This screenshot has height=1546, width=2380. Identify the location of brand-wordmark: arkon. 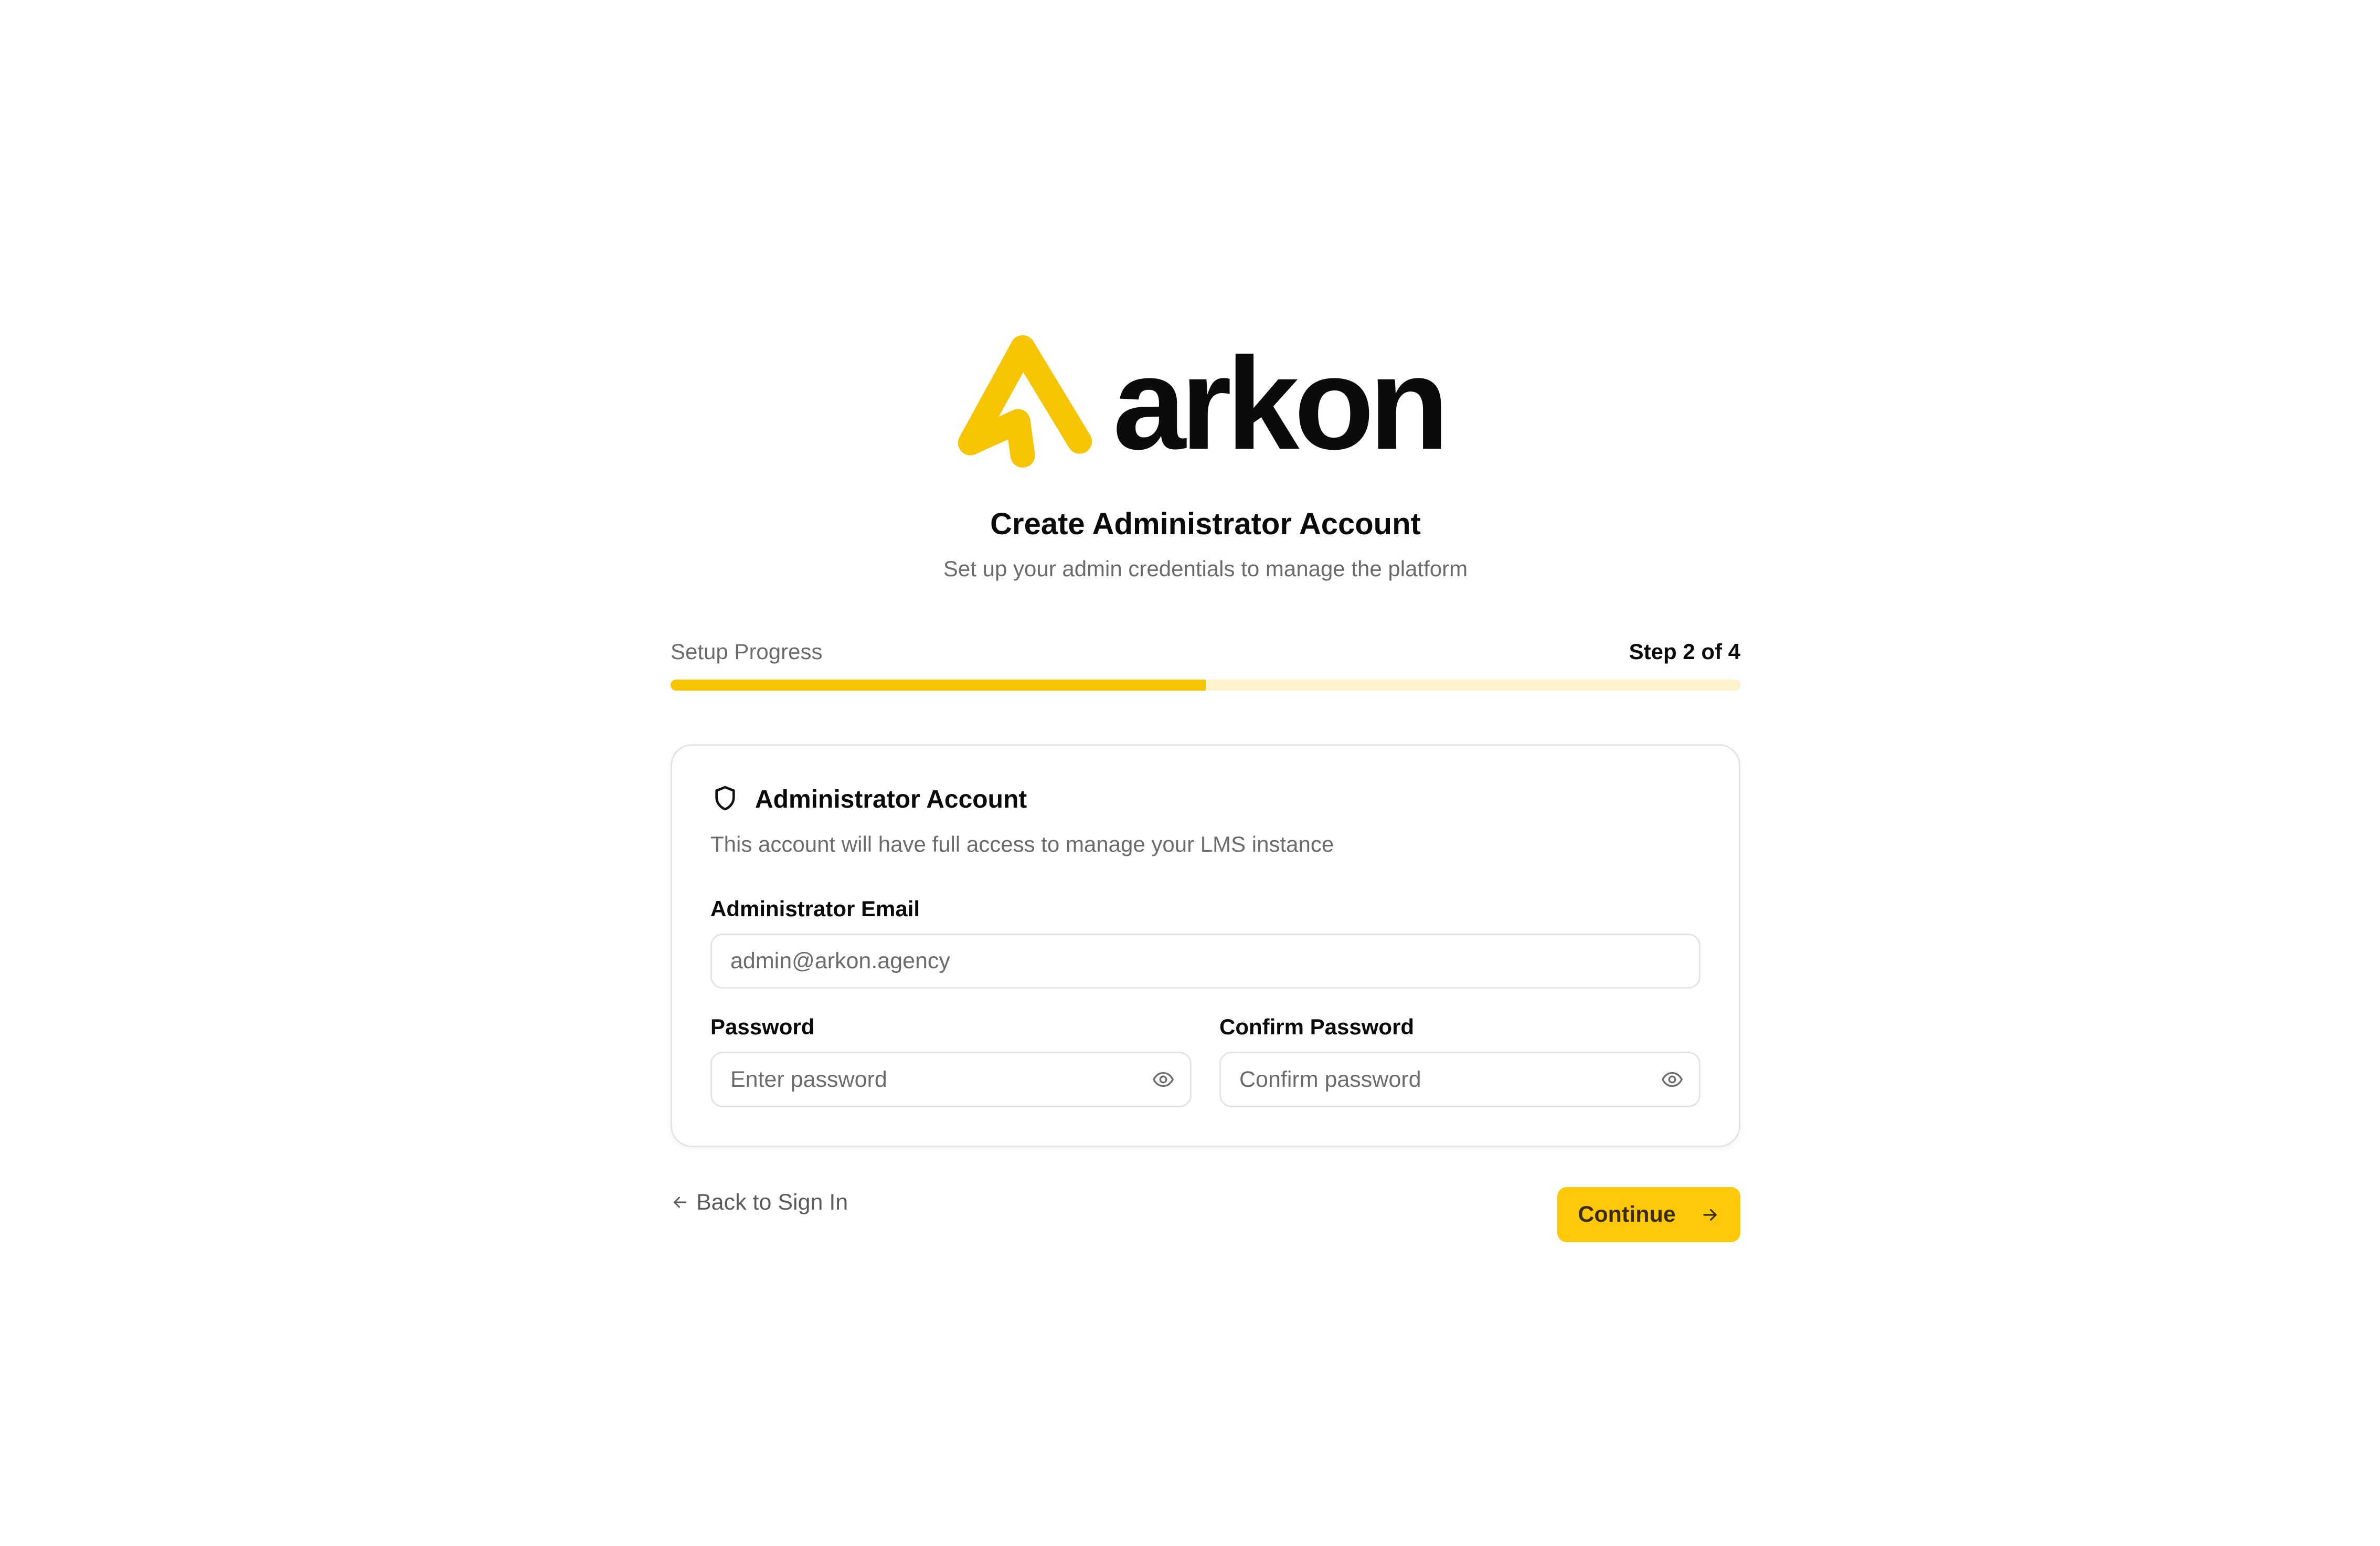
(1281, 403).